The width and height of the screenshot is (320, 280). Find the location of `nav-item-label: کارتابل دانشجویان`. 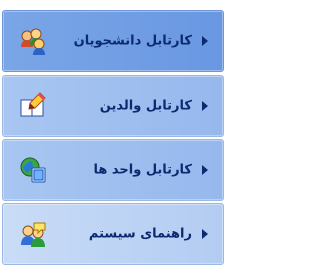

nav-item-label: کارتابل دانشجویان is located at coordinates (132, 41).